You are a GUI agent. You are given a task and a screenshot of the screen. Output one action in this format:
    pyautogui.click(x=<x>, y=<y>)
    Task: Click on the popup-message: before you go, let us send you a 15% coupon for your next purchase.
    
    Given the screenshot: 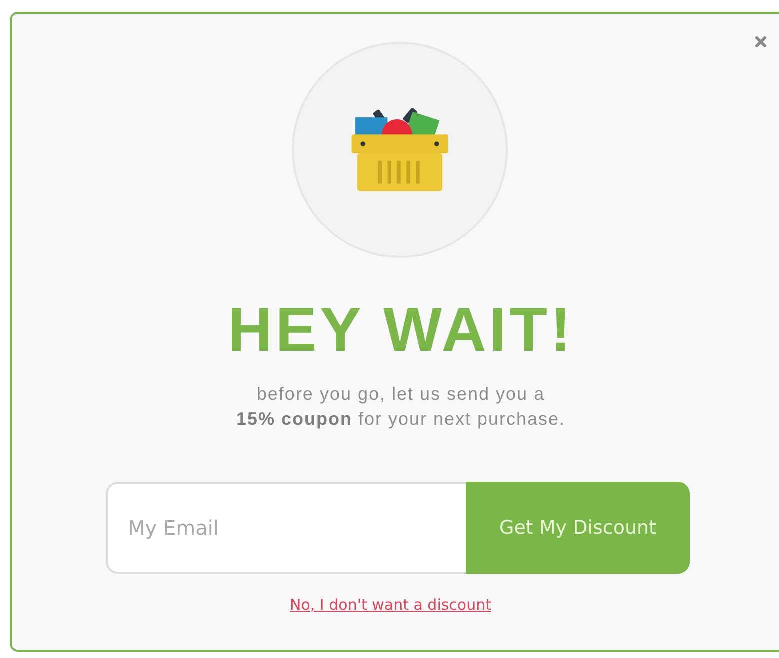 What is the action you would take?
    pyautogui.click(x=401, y=407)
    